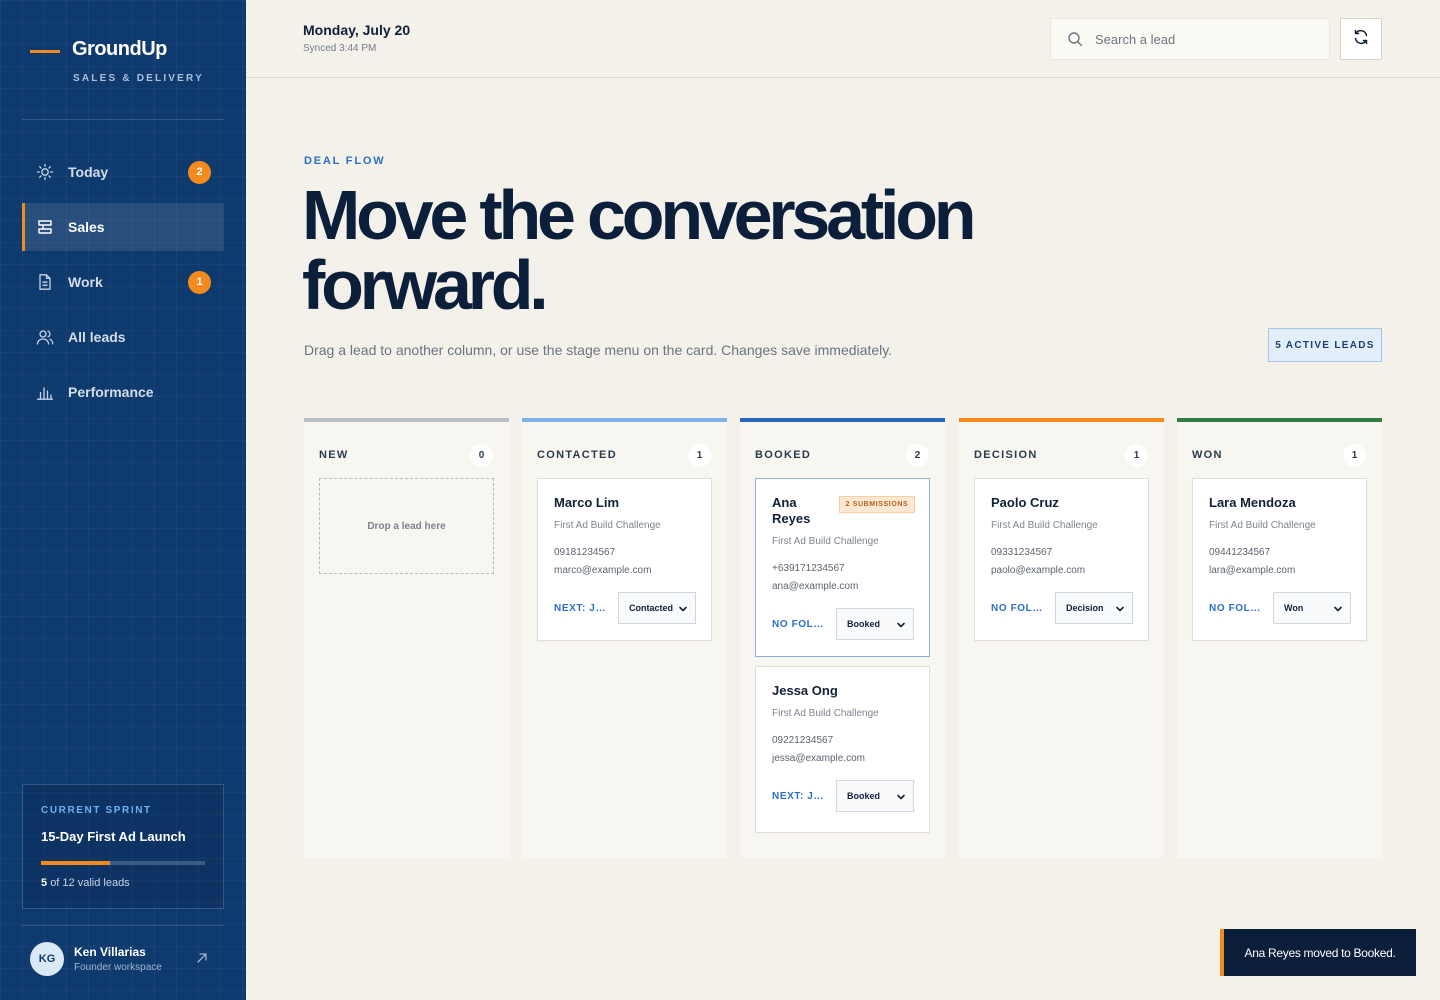  I want to click on lead-name: Paolo Cruz, so click(1025, 502).